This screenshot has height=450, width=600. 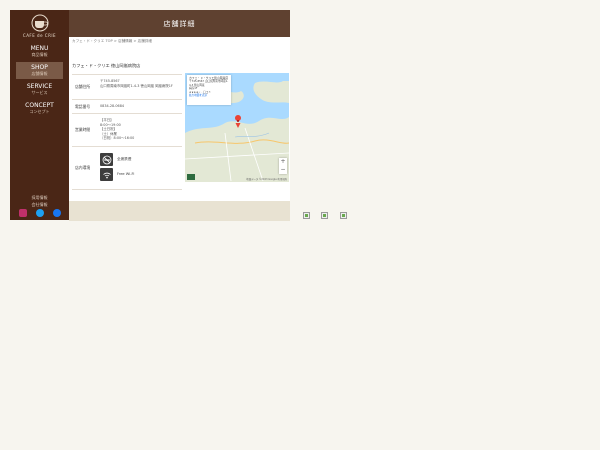 What do you see at coordinates (83, 167) in the screenshot?
I see `facility-label: 店内環境` at bounding box center [83, 167].